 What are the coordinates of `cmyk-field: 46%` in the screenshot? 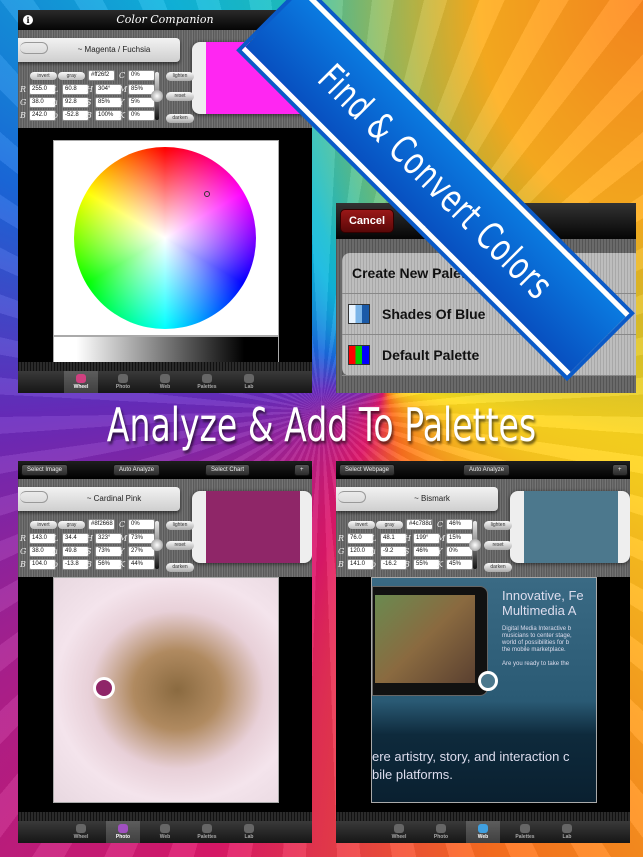 It's located at (459, 524).